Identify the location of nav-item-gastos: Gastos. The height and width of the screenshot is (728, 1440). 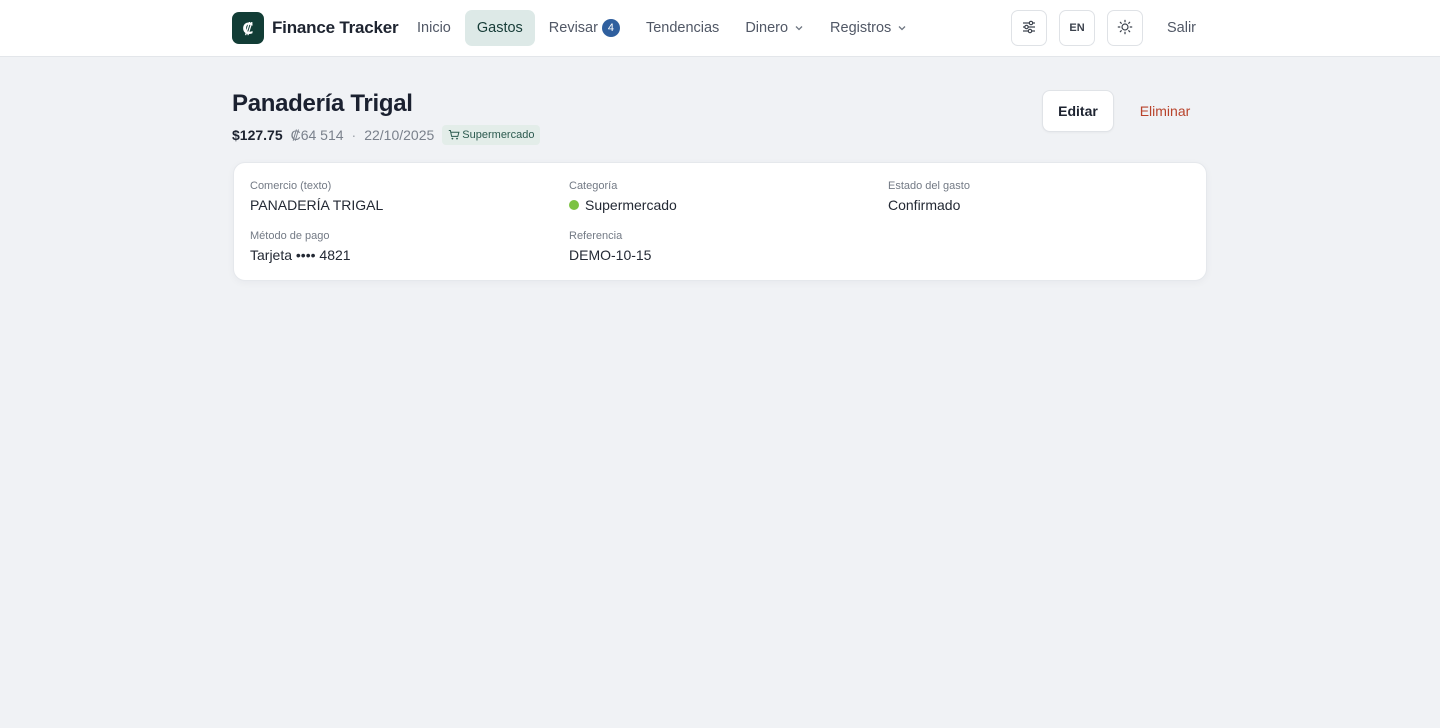
(499, 28).